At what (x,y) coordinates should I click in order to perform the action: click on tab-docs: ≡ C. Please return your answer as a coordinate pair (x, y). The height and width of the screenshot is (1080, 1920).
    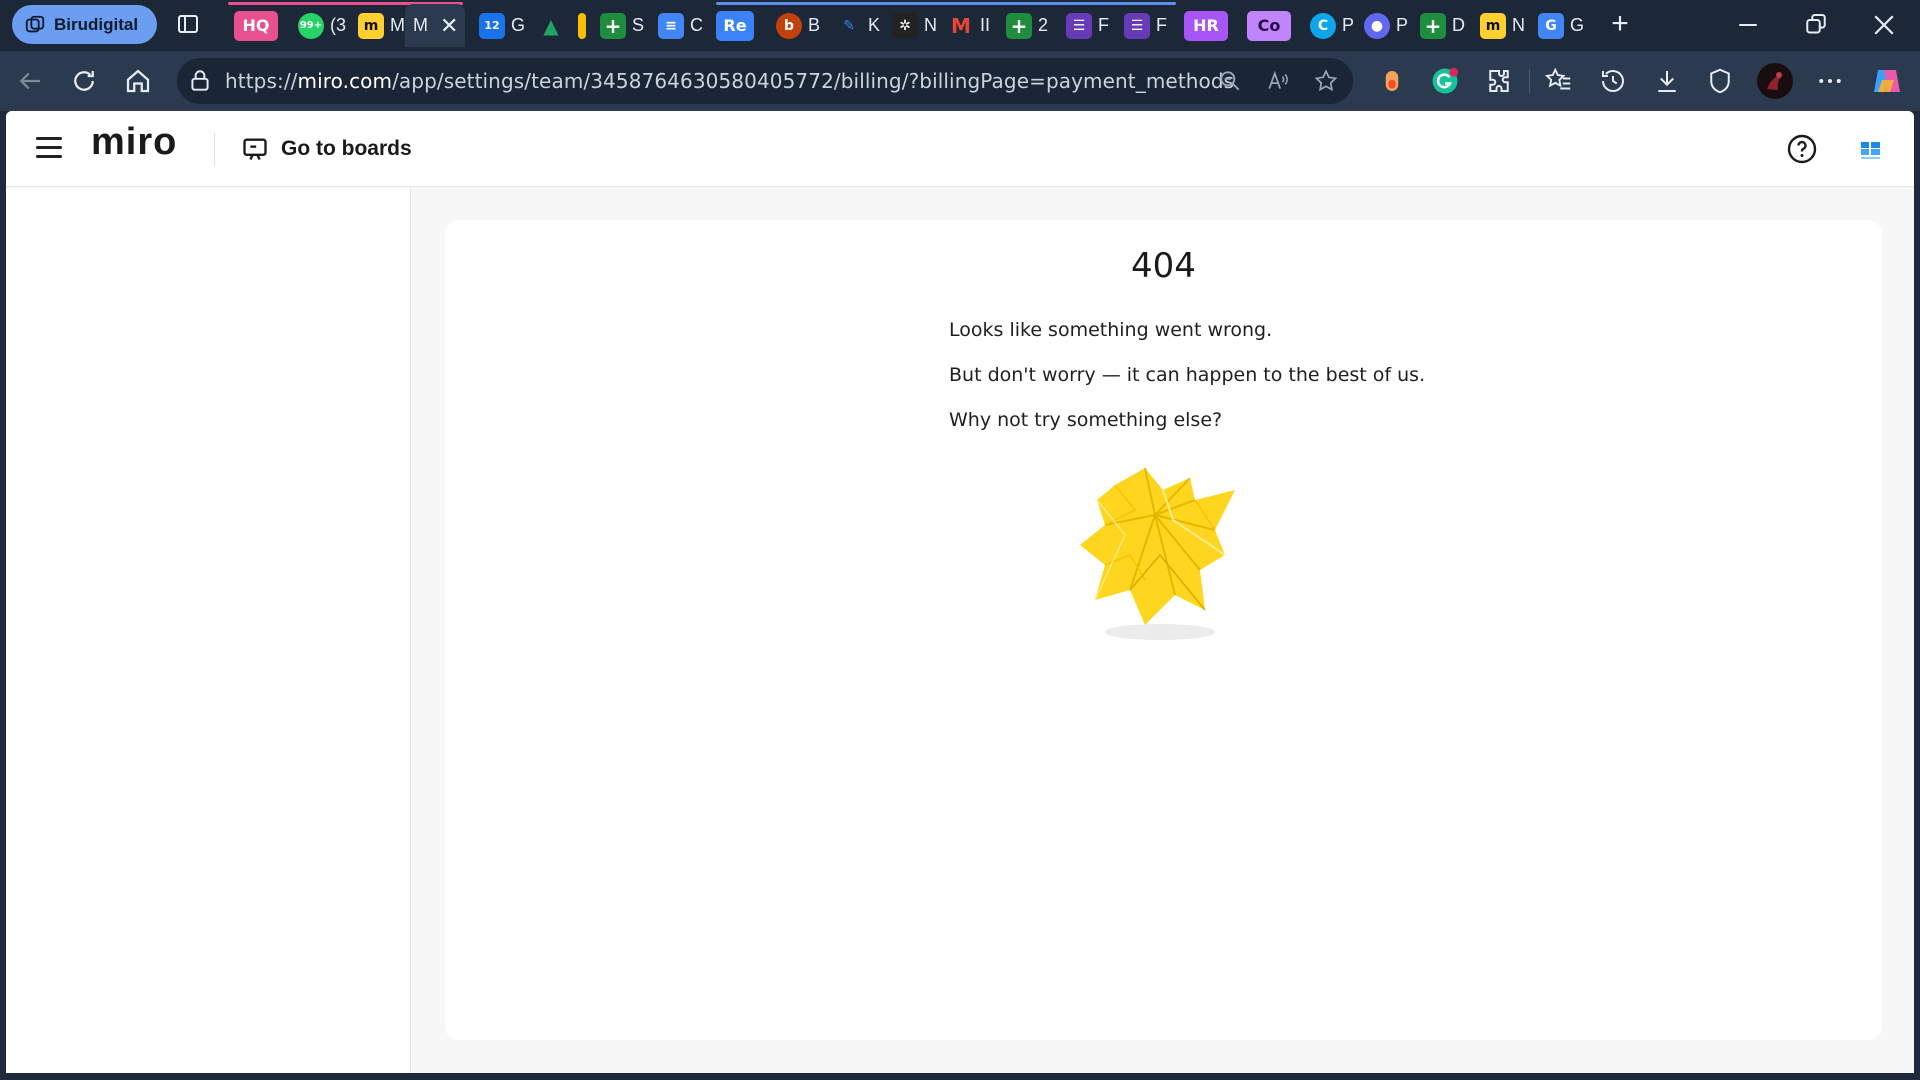
    Looking at the image, I should click on (680, 25).